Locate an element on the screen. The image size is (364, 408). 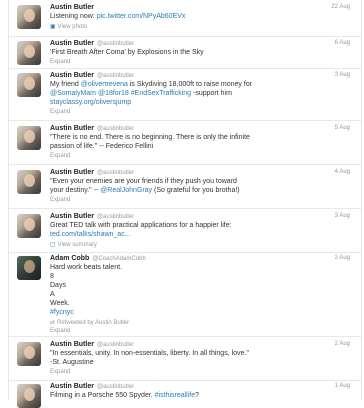
mention-link: @SomalyMam is located at coordinates (73, 93).